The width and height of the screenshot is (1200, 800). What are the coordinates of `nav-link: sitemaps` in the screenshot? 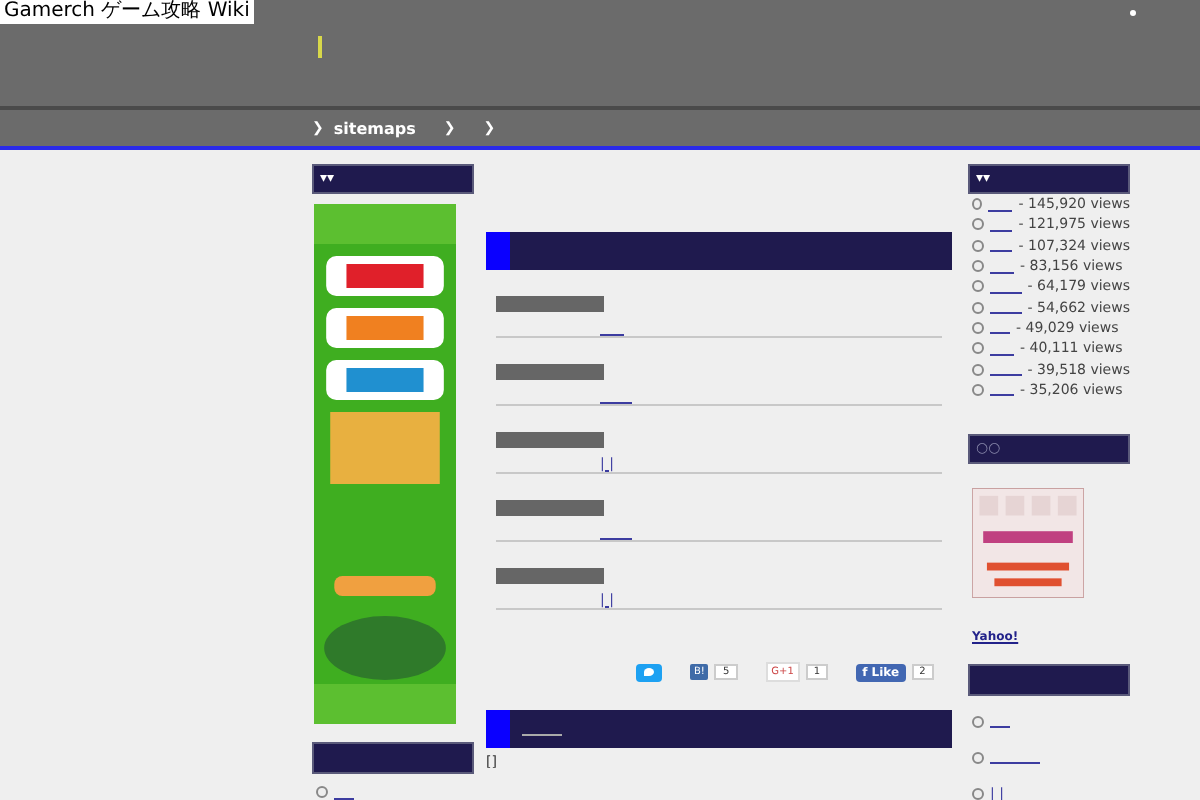 It's located at (374, 128).